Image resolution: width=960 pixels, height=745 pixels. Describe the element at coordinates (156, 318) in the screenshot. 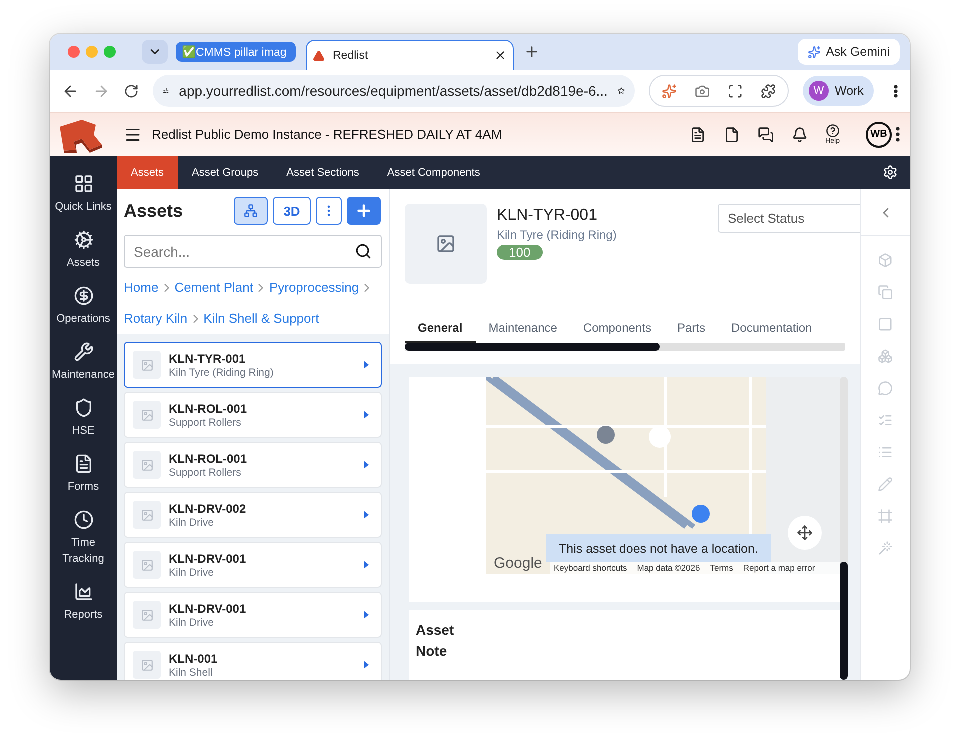

I see `breadcrumb-link: Rotary Kiln` at that location.